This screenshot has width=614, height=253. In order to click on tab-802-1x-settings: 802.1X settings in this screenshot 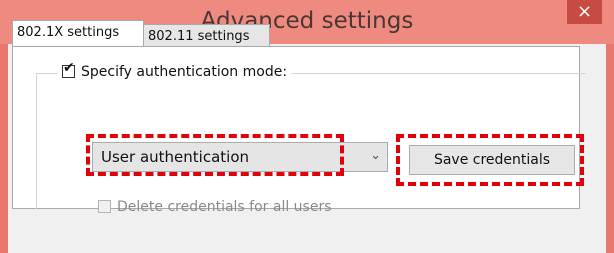, I will do `click(78, 33)`.